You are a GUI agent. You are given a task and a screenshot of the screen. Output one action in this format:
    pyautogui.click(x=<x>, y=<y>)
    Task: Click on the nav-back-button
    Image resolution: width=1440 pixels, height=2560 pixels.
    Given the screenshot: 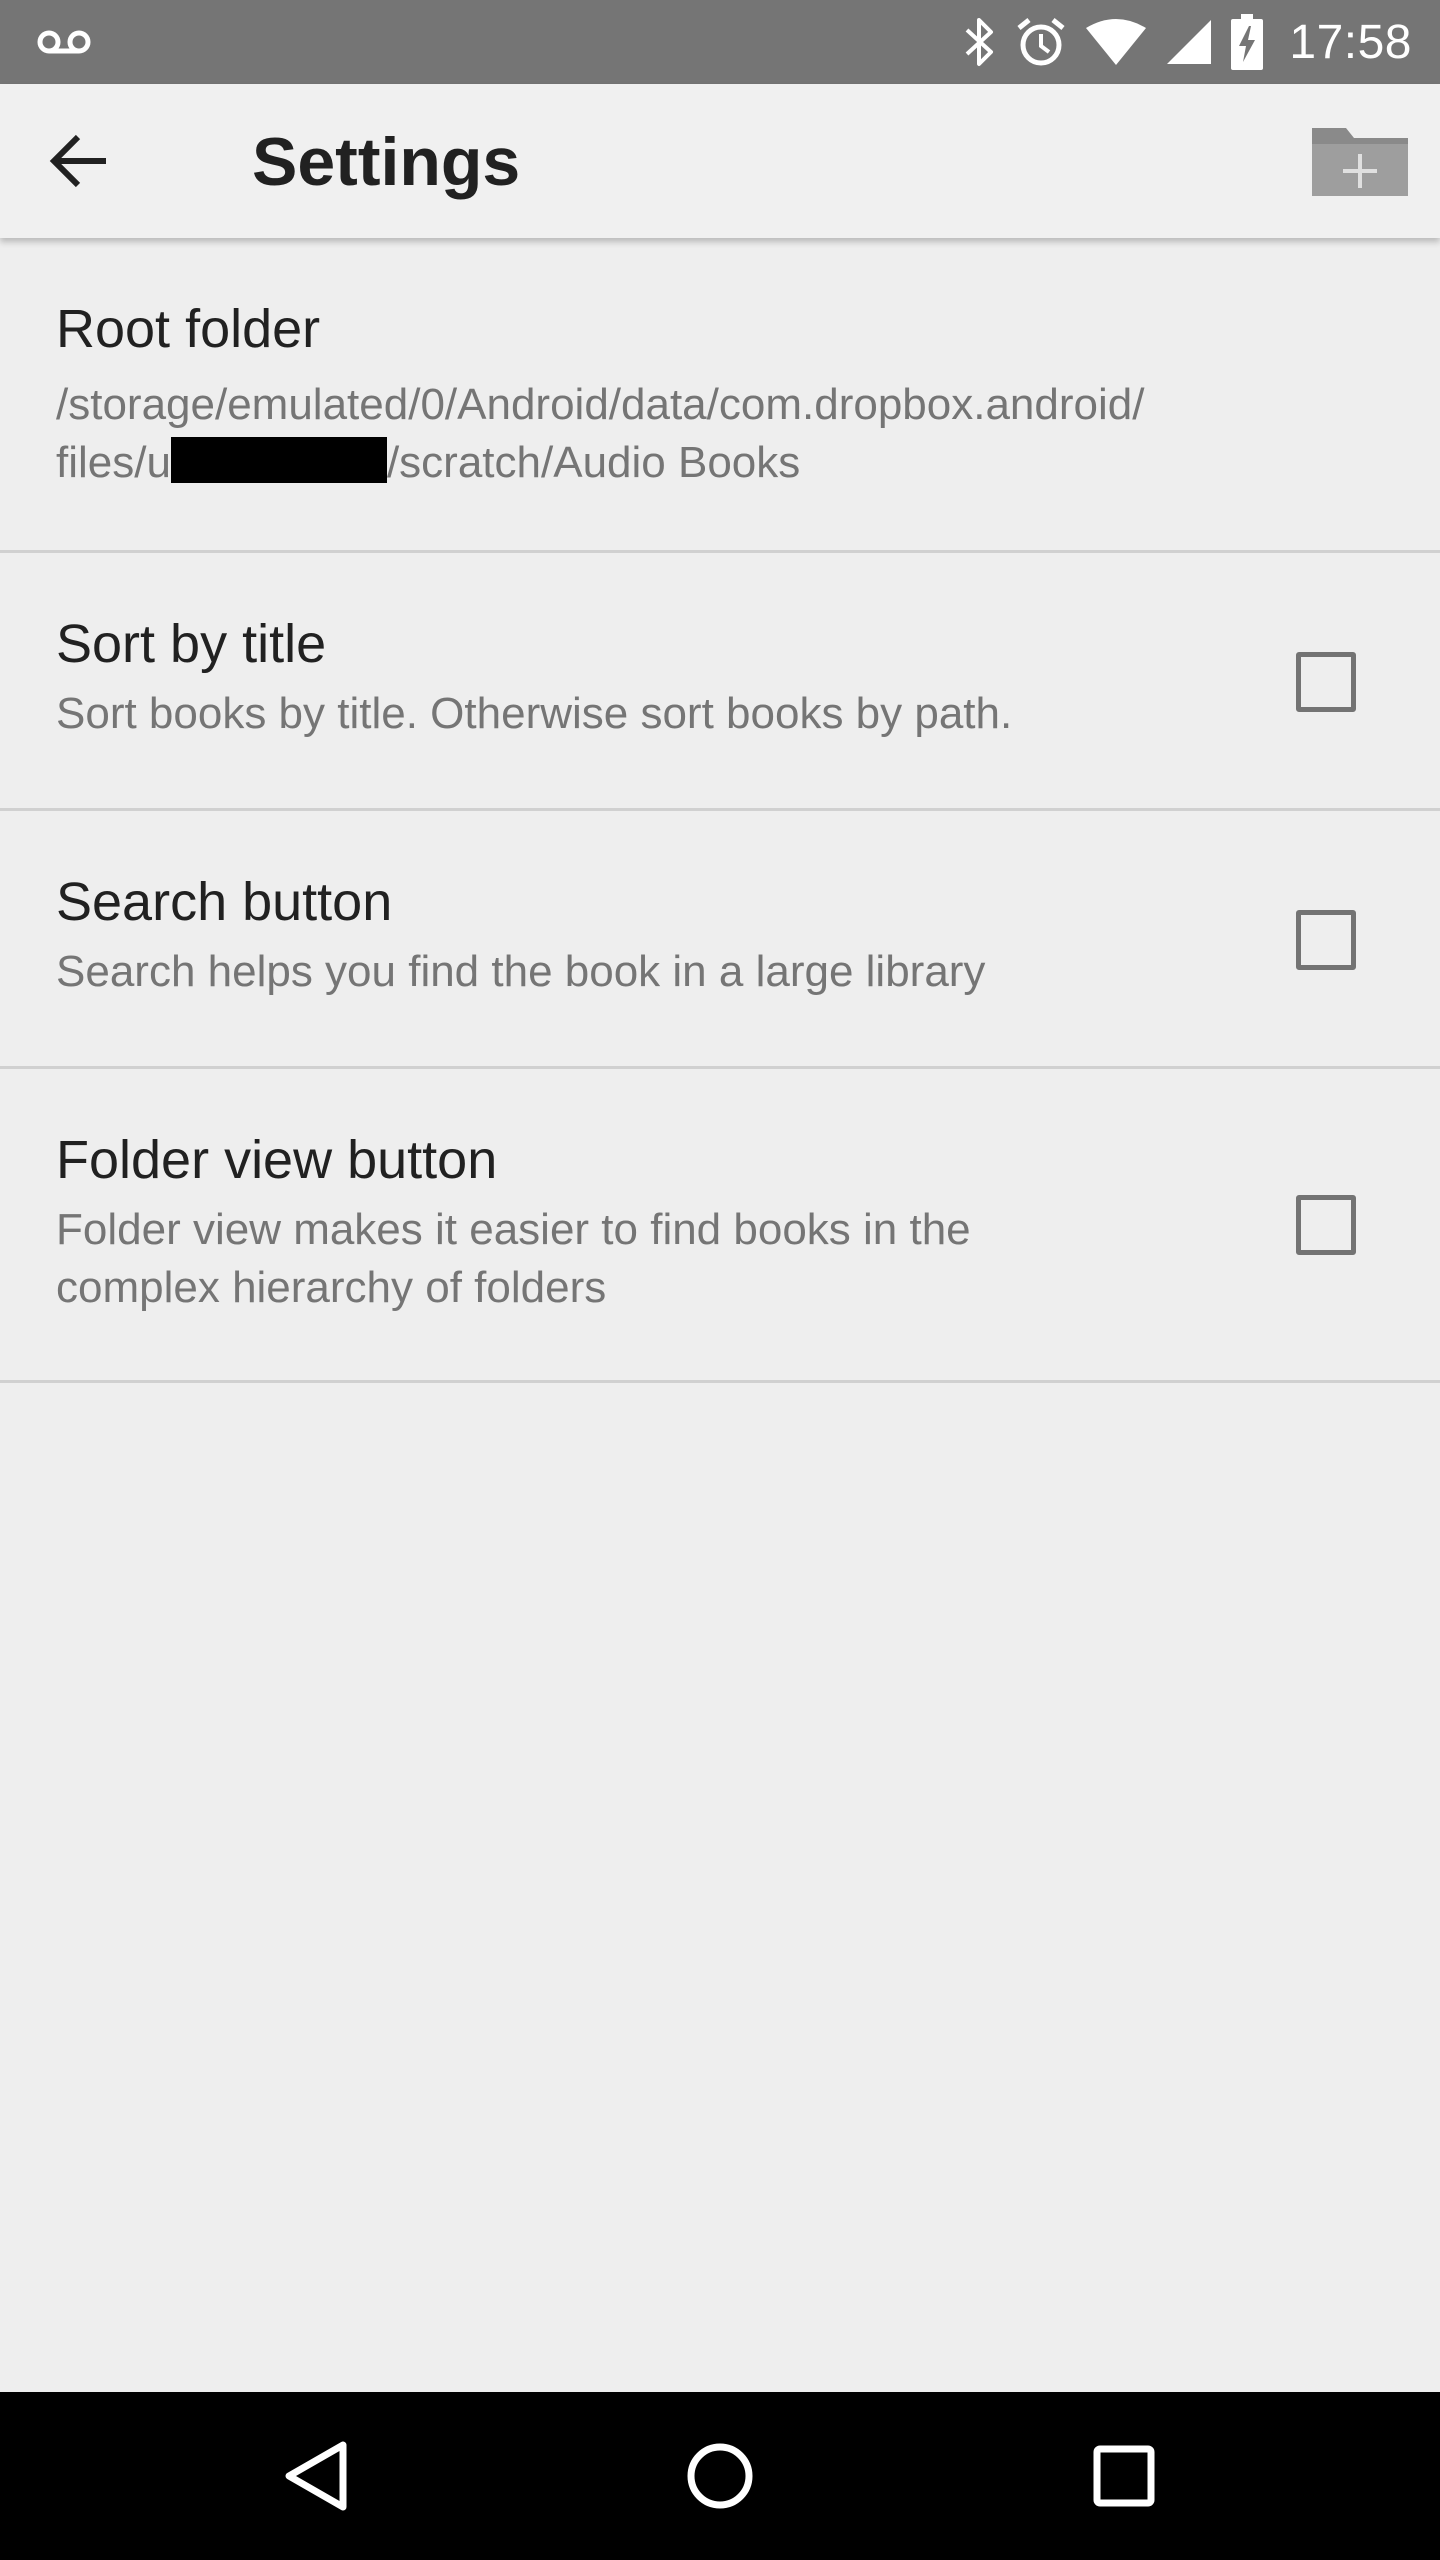 What is the action you would take?
    pyautogui.click(x=316, y=2476)
    